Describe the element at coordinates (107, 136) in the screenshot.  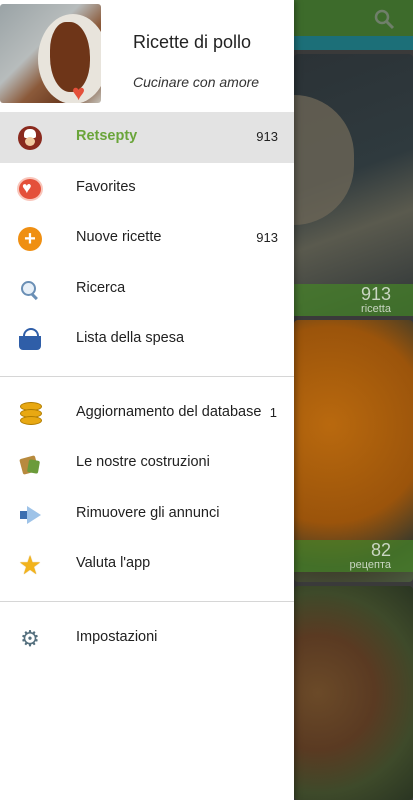
I see `menu-item-label: Retsepty` at that location.